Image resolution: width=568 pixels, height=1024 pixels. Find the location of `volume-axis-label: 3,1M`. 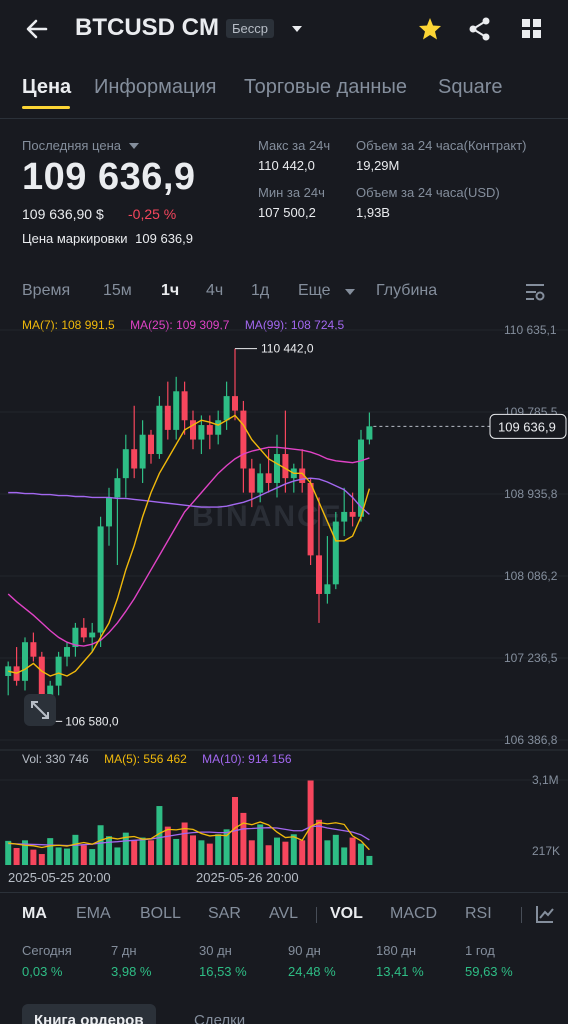

volume-axis-label: 3,1M is located at coordinates (545, 780).